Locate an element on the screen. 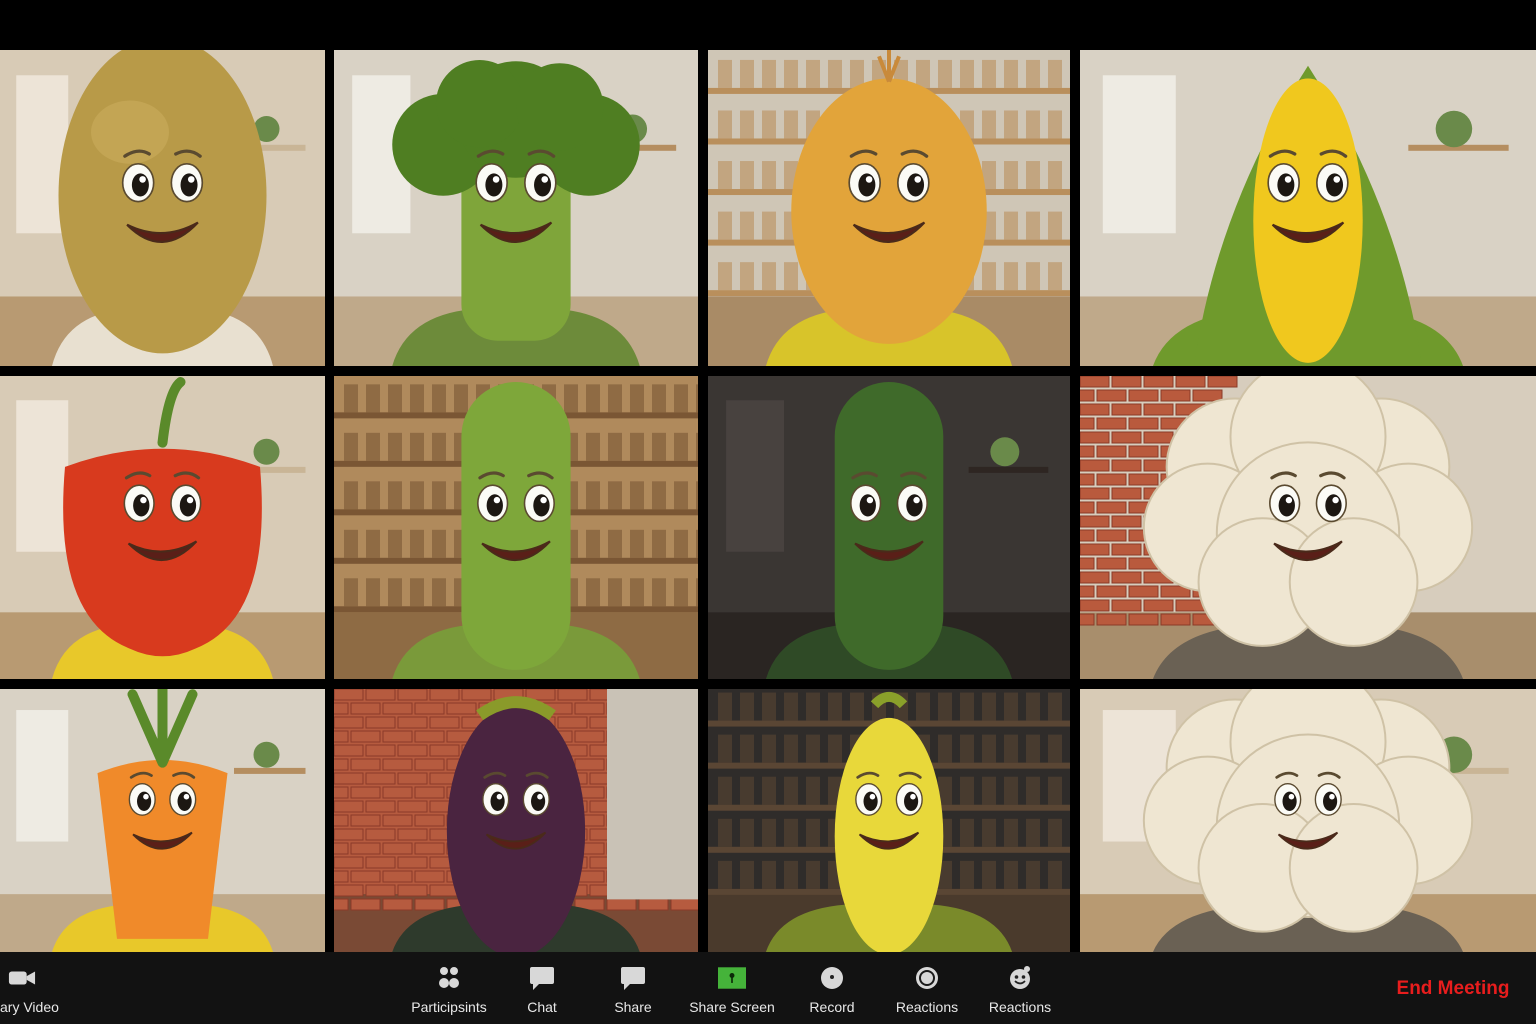  end-meeting-button: End Meeting is located at coordinates (1453, 989).